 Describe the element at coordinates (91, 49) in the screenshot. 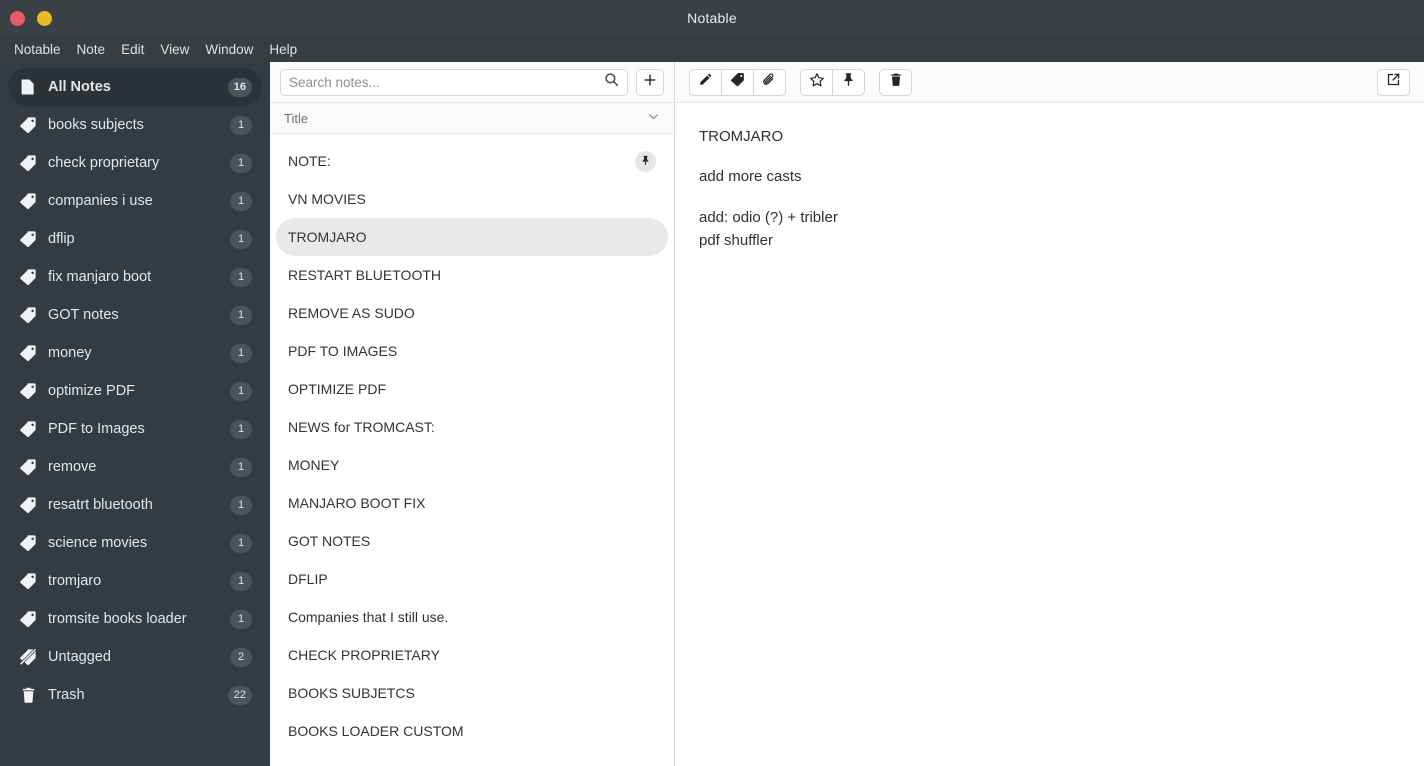

I see `menu-item-note: Note` at that location.